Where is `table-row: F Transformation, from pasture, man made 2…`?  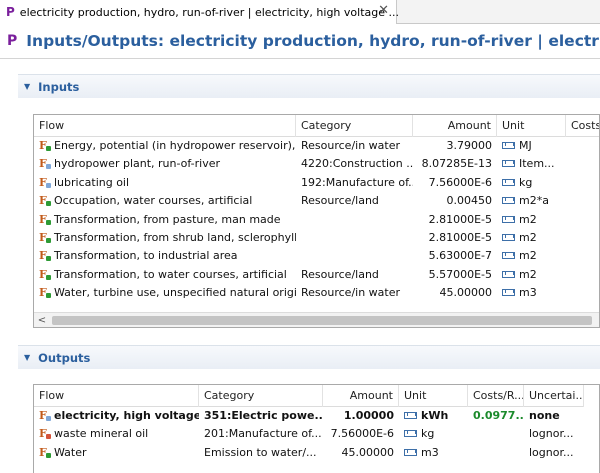 table-row: F Transformation, from pasture, man made 2… is located at coordinates (316, 220).